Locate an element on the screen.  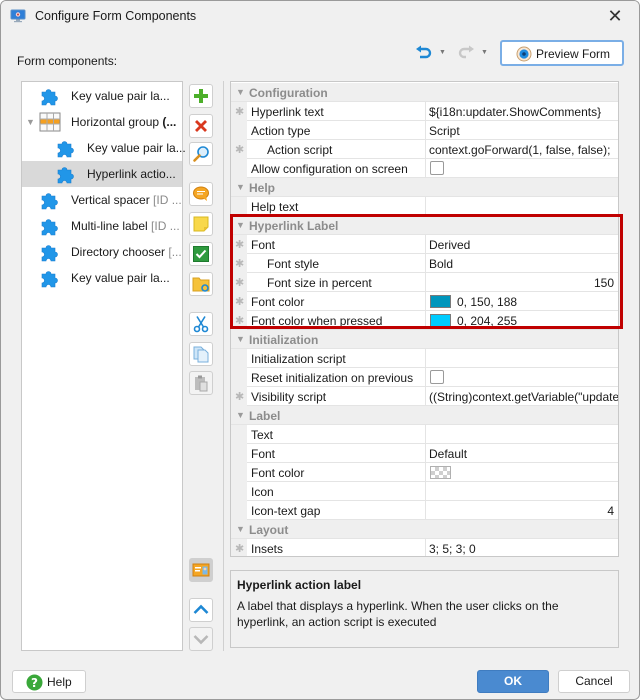
property-row: Allow configuration on screen is located at coordinates (424, 168).